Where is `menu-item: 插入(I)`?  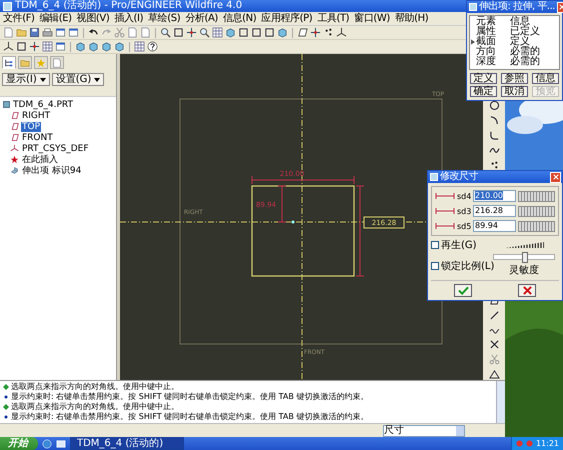
menu-item: 插入(I) is located at coordinates (129, 18).